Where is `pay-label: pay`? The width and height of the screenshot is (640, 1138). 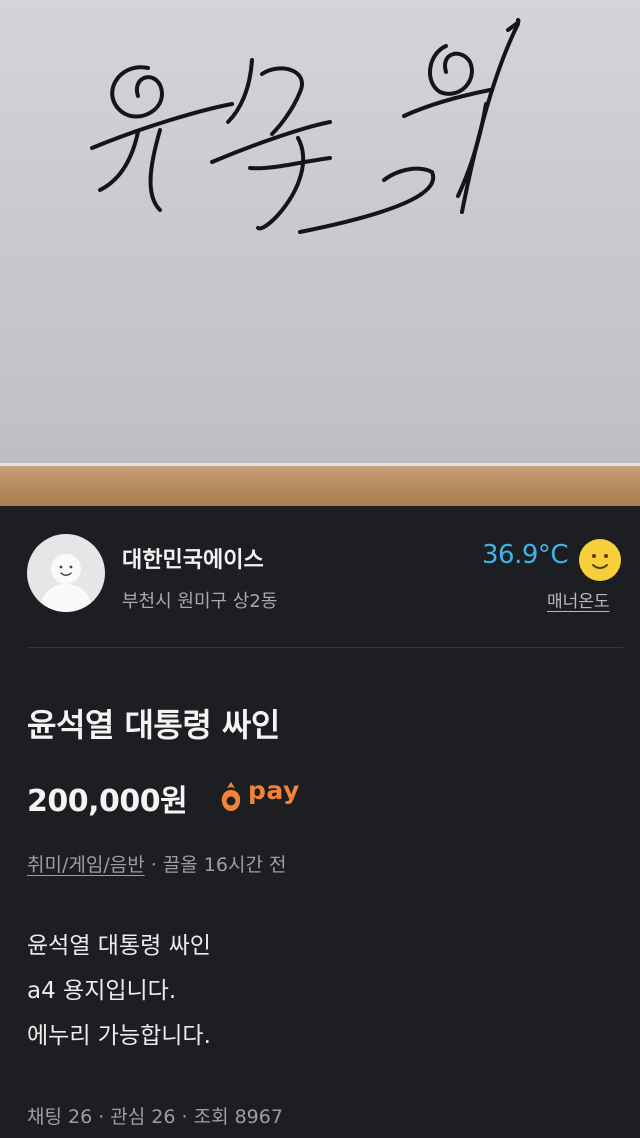 pay-label: pay is located at coordinates (274, 790).